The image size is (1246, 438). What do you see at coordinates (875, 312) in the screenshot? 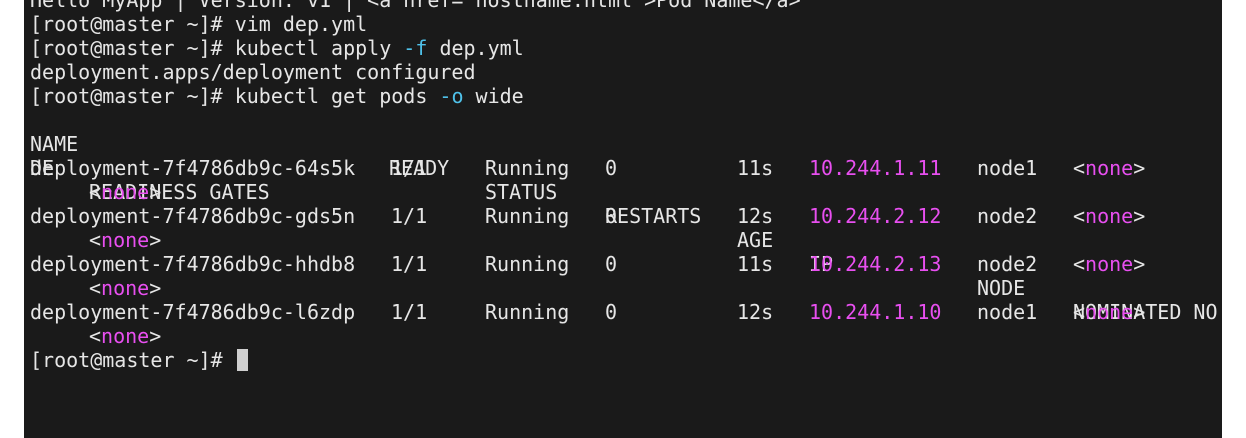
I see `pod-ip: 10.244.1.10` at bounding box center [875, 312].